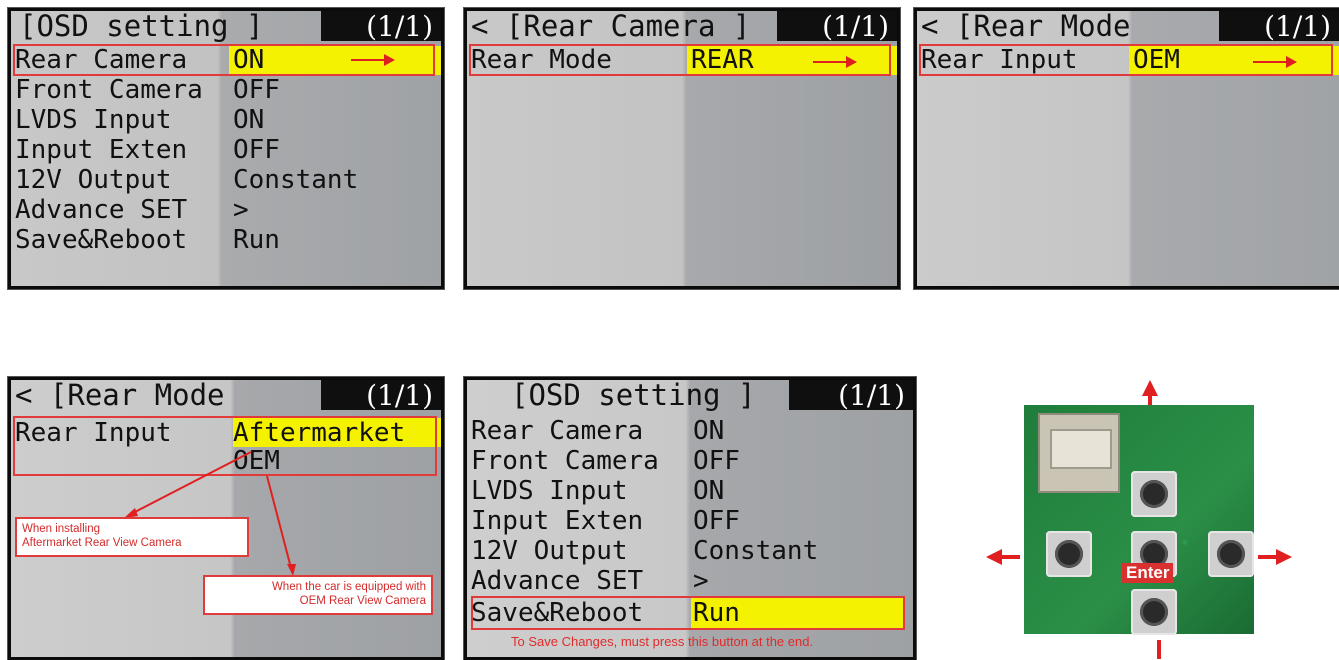  I want to click on screen-title: < [Rear Mode ], so click(1087, 26).